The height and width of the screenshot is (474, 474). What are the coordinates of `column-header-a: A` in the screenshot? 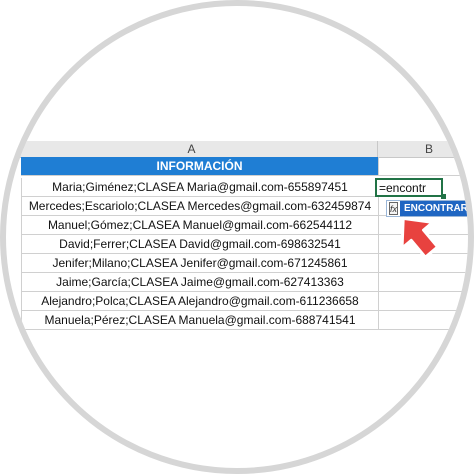 It's located at (192, 149).